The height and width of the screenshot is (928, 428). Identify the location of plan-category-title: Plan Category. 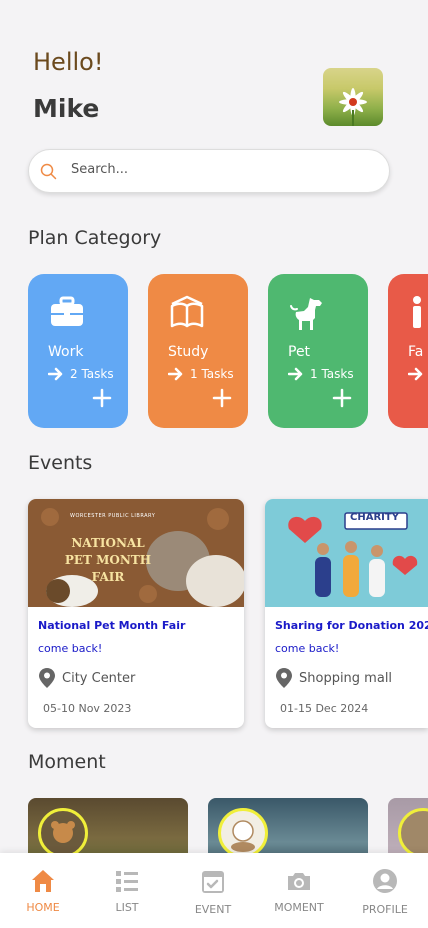
(95, 238).